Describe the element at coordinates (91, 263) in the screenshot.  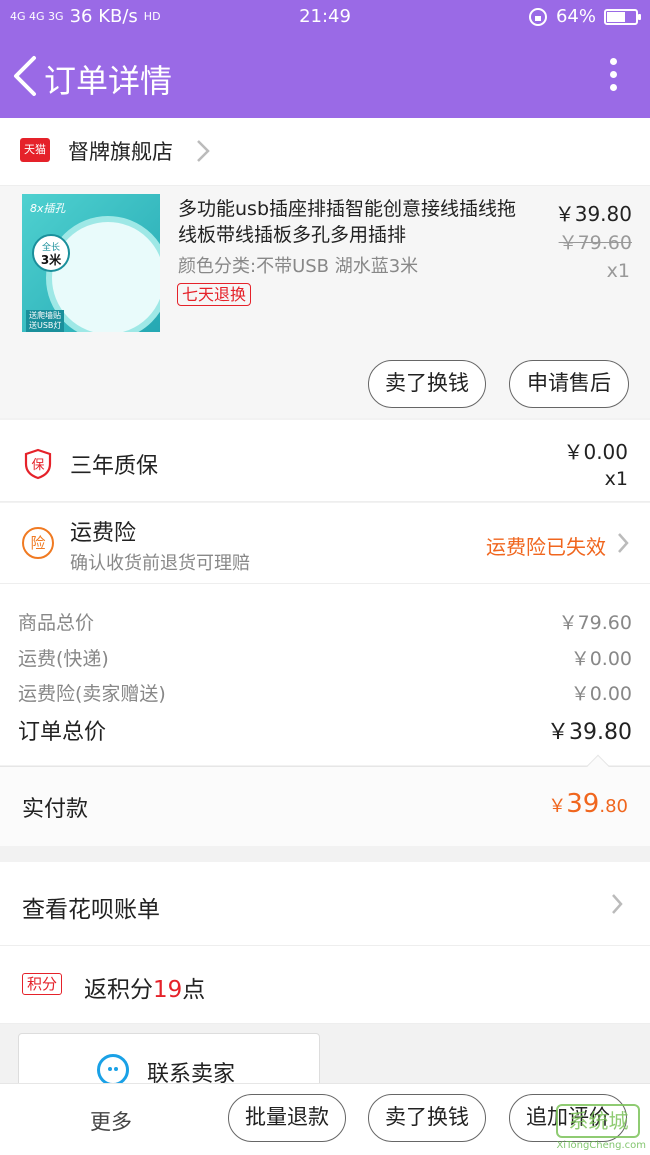
I see `product-thumbnail: 8x插孔 全长 3米 送爬墙贴 送USB灯` at that location.